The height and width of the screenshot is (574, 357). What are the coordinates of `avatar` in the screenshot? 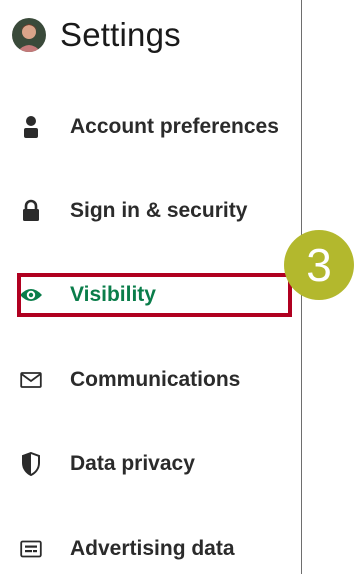 It's located at (29, 35).